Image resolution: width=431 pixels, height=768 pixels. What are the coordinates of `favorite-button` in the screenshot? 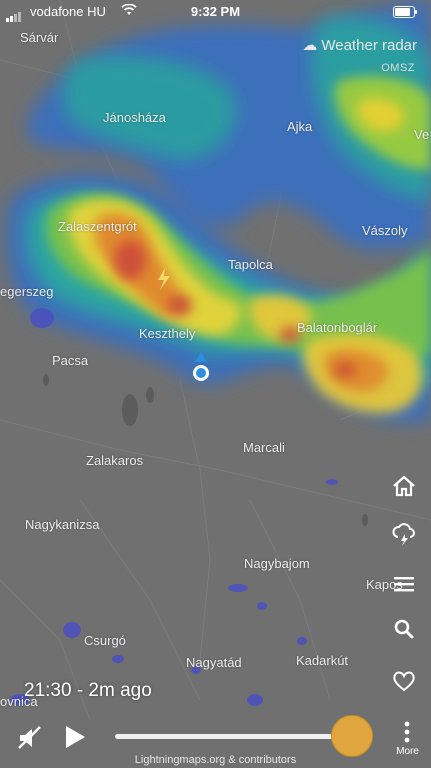 It's located at (404, 681).